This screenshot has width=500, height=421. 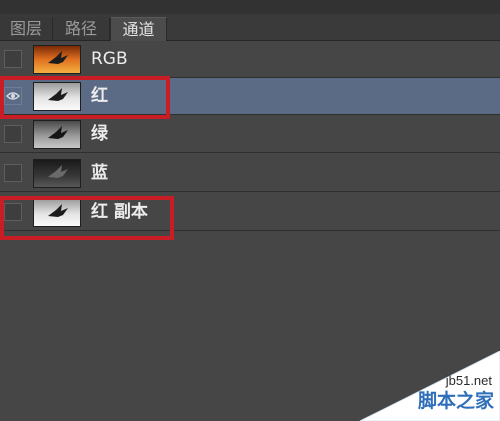 I want to click on channel-label: 红, so click(x=99, y=96).